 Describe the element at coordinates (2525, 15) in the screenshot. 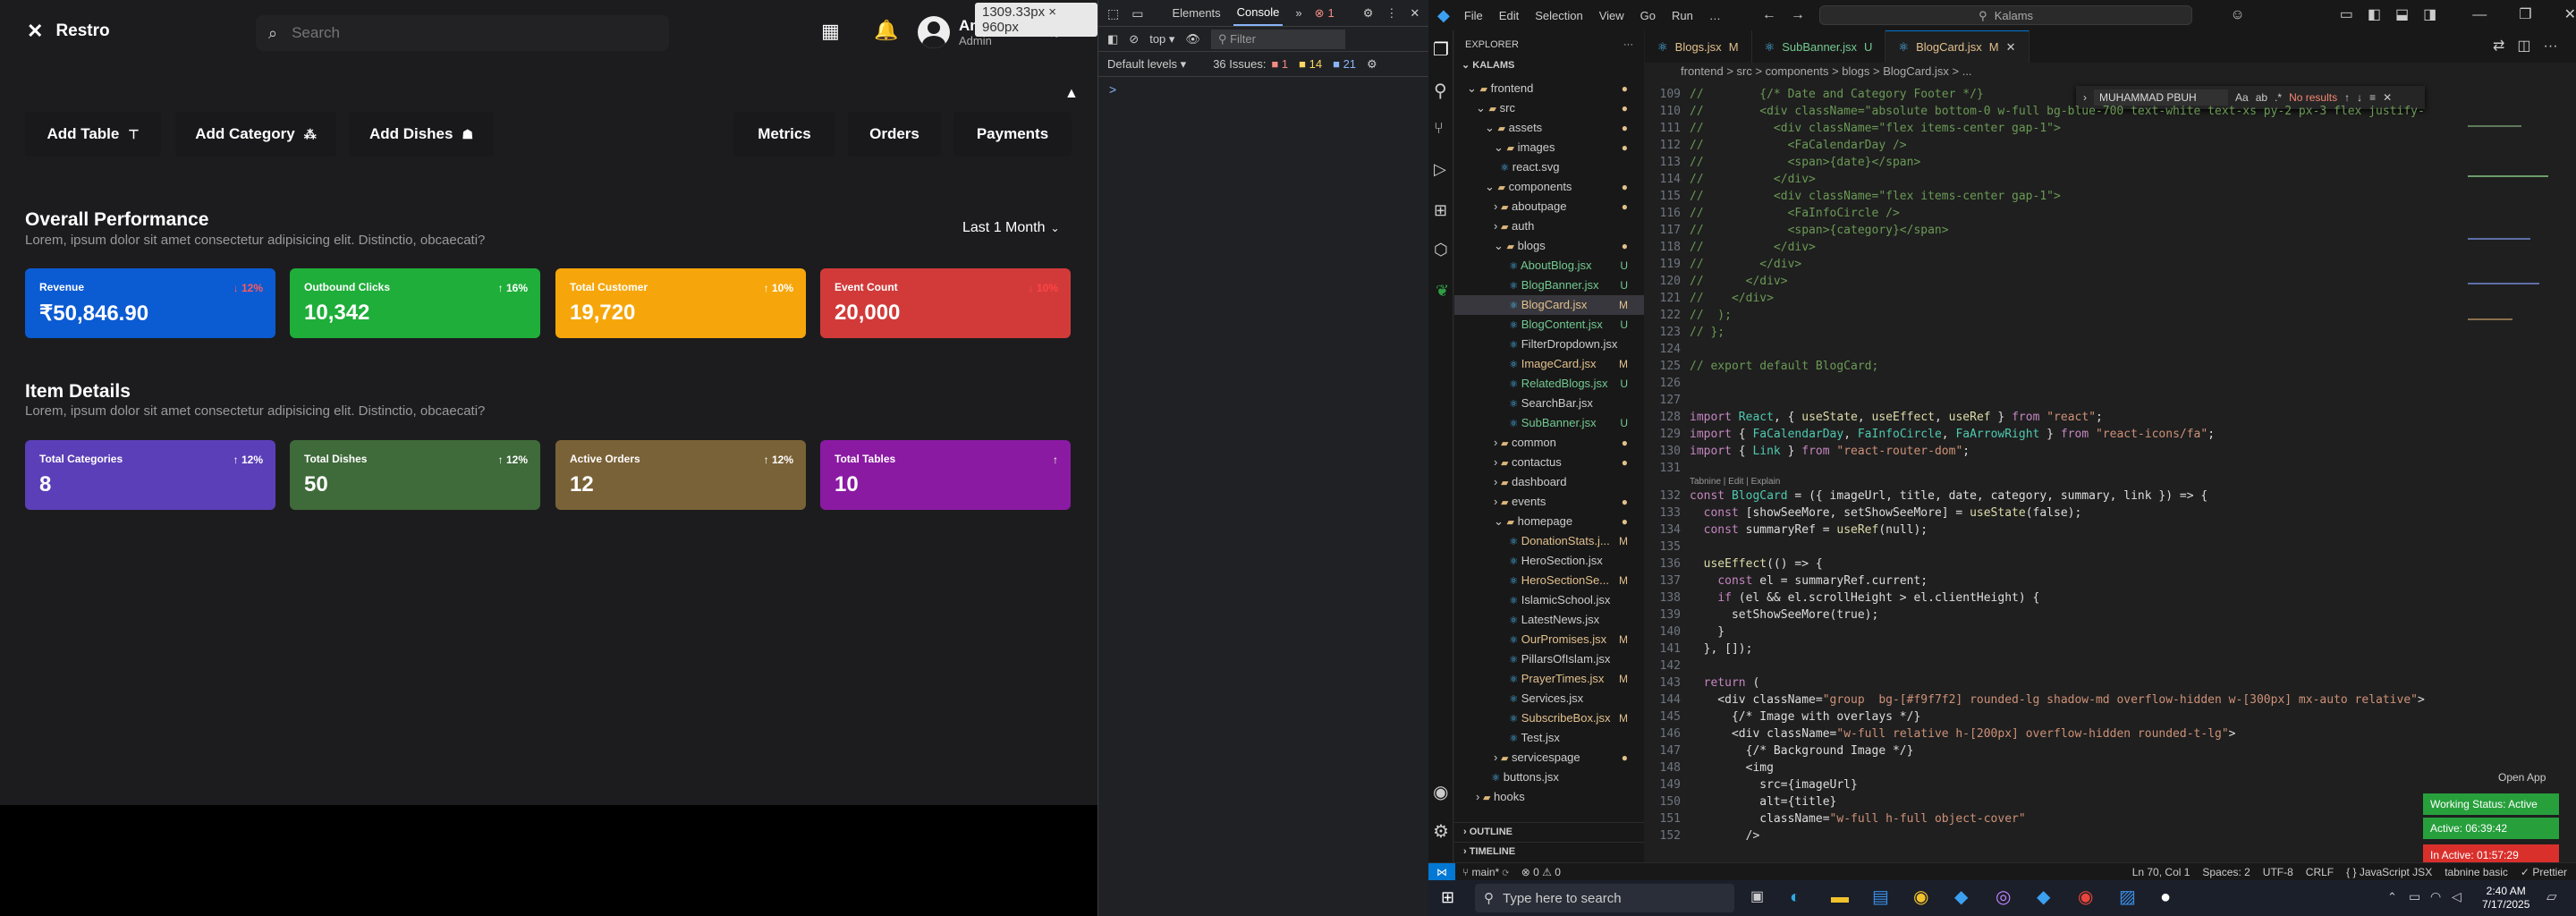

I see `restore-icon: ❐` at that location.